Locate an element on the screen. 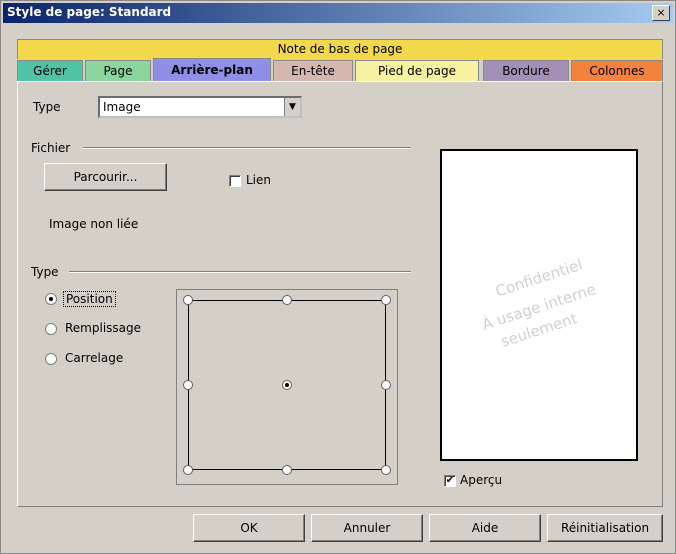  radio-position-label: Position is located at coordinates (89, 299).